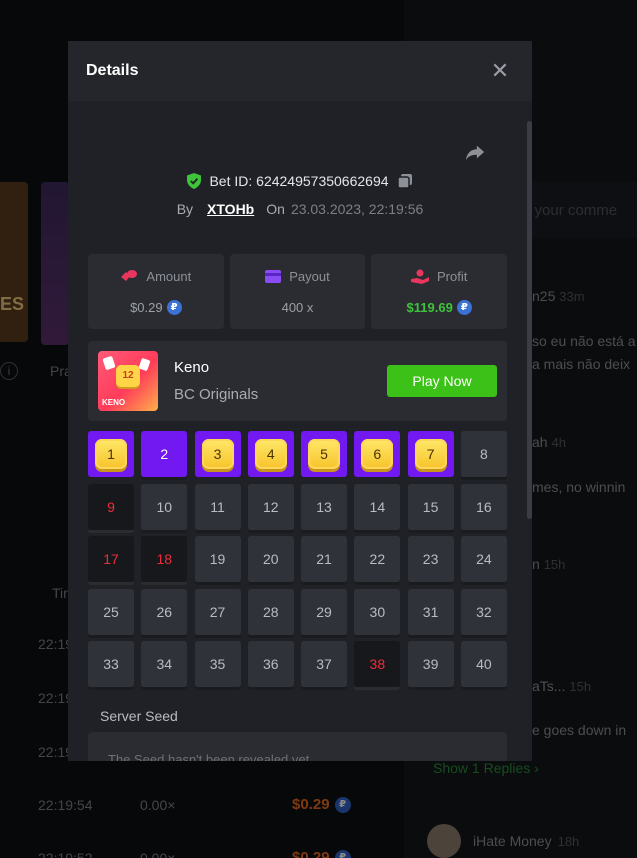 This screenshot has height=858, width=637. I want to click on hand-money-icon, so click(420, 276).